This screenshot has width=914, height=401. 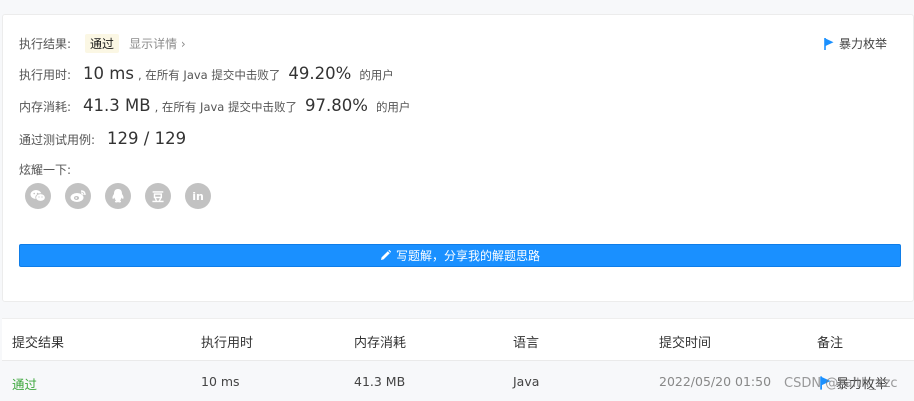 What do you see at coordinates (380, 341) in the screenshot?
I see `header-memory: 内存消耗` at bounding box center [380, 341].